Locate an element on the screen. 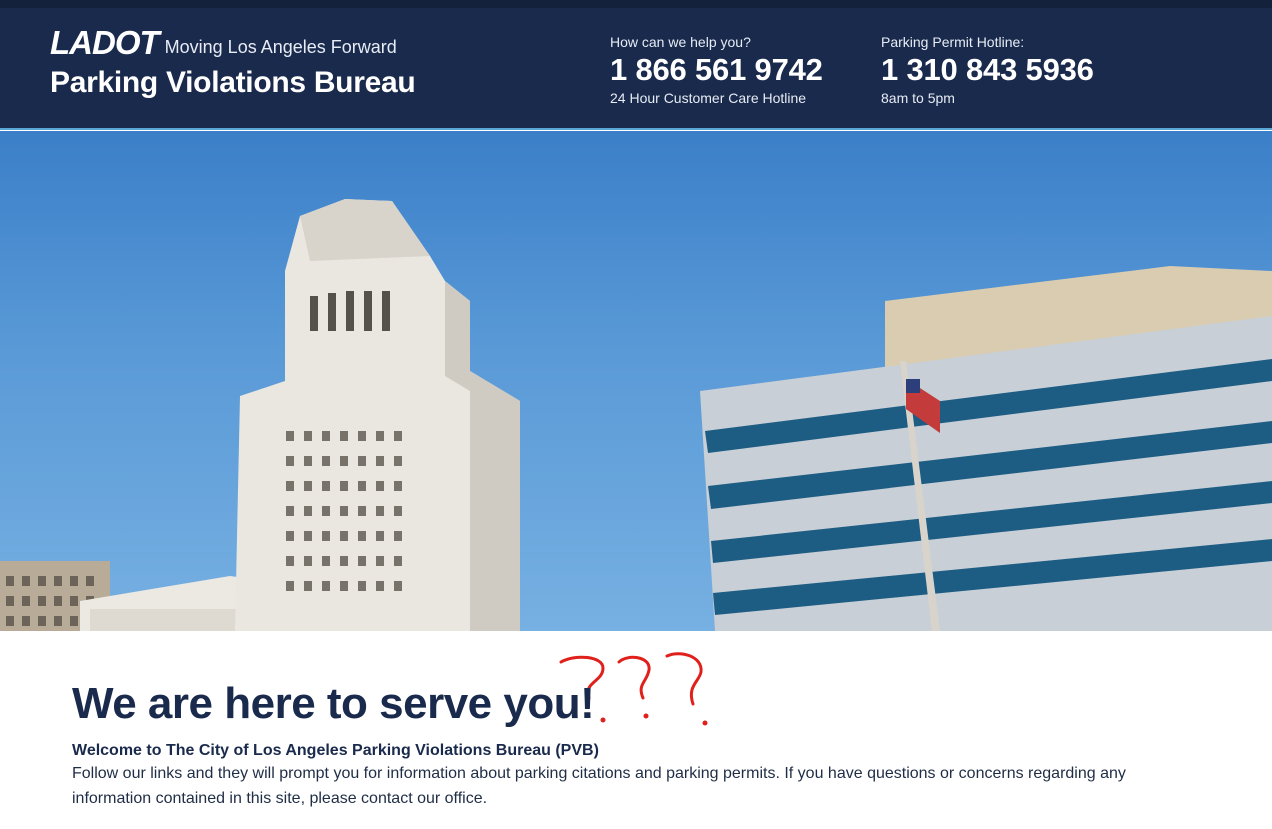  customer-care-phone: 1 866 561 9742 is located at coordinates (716, 70).